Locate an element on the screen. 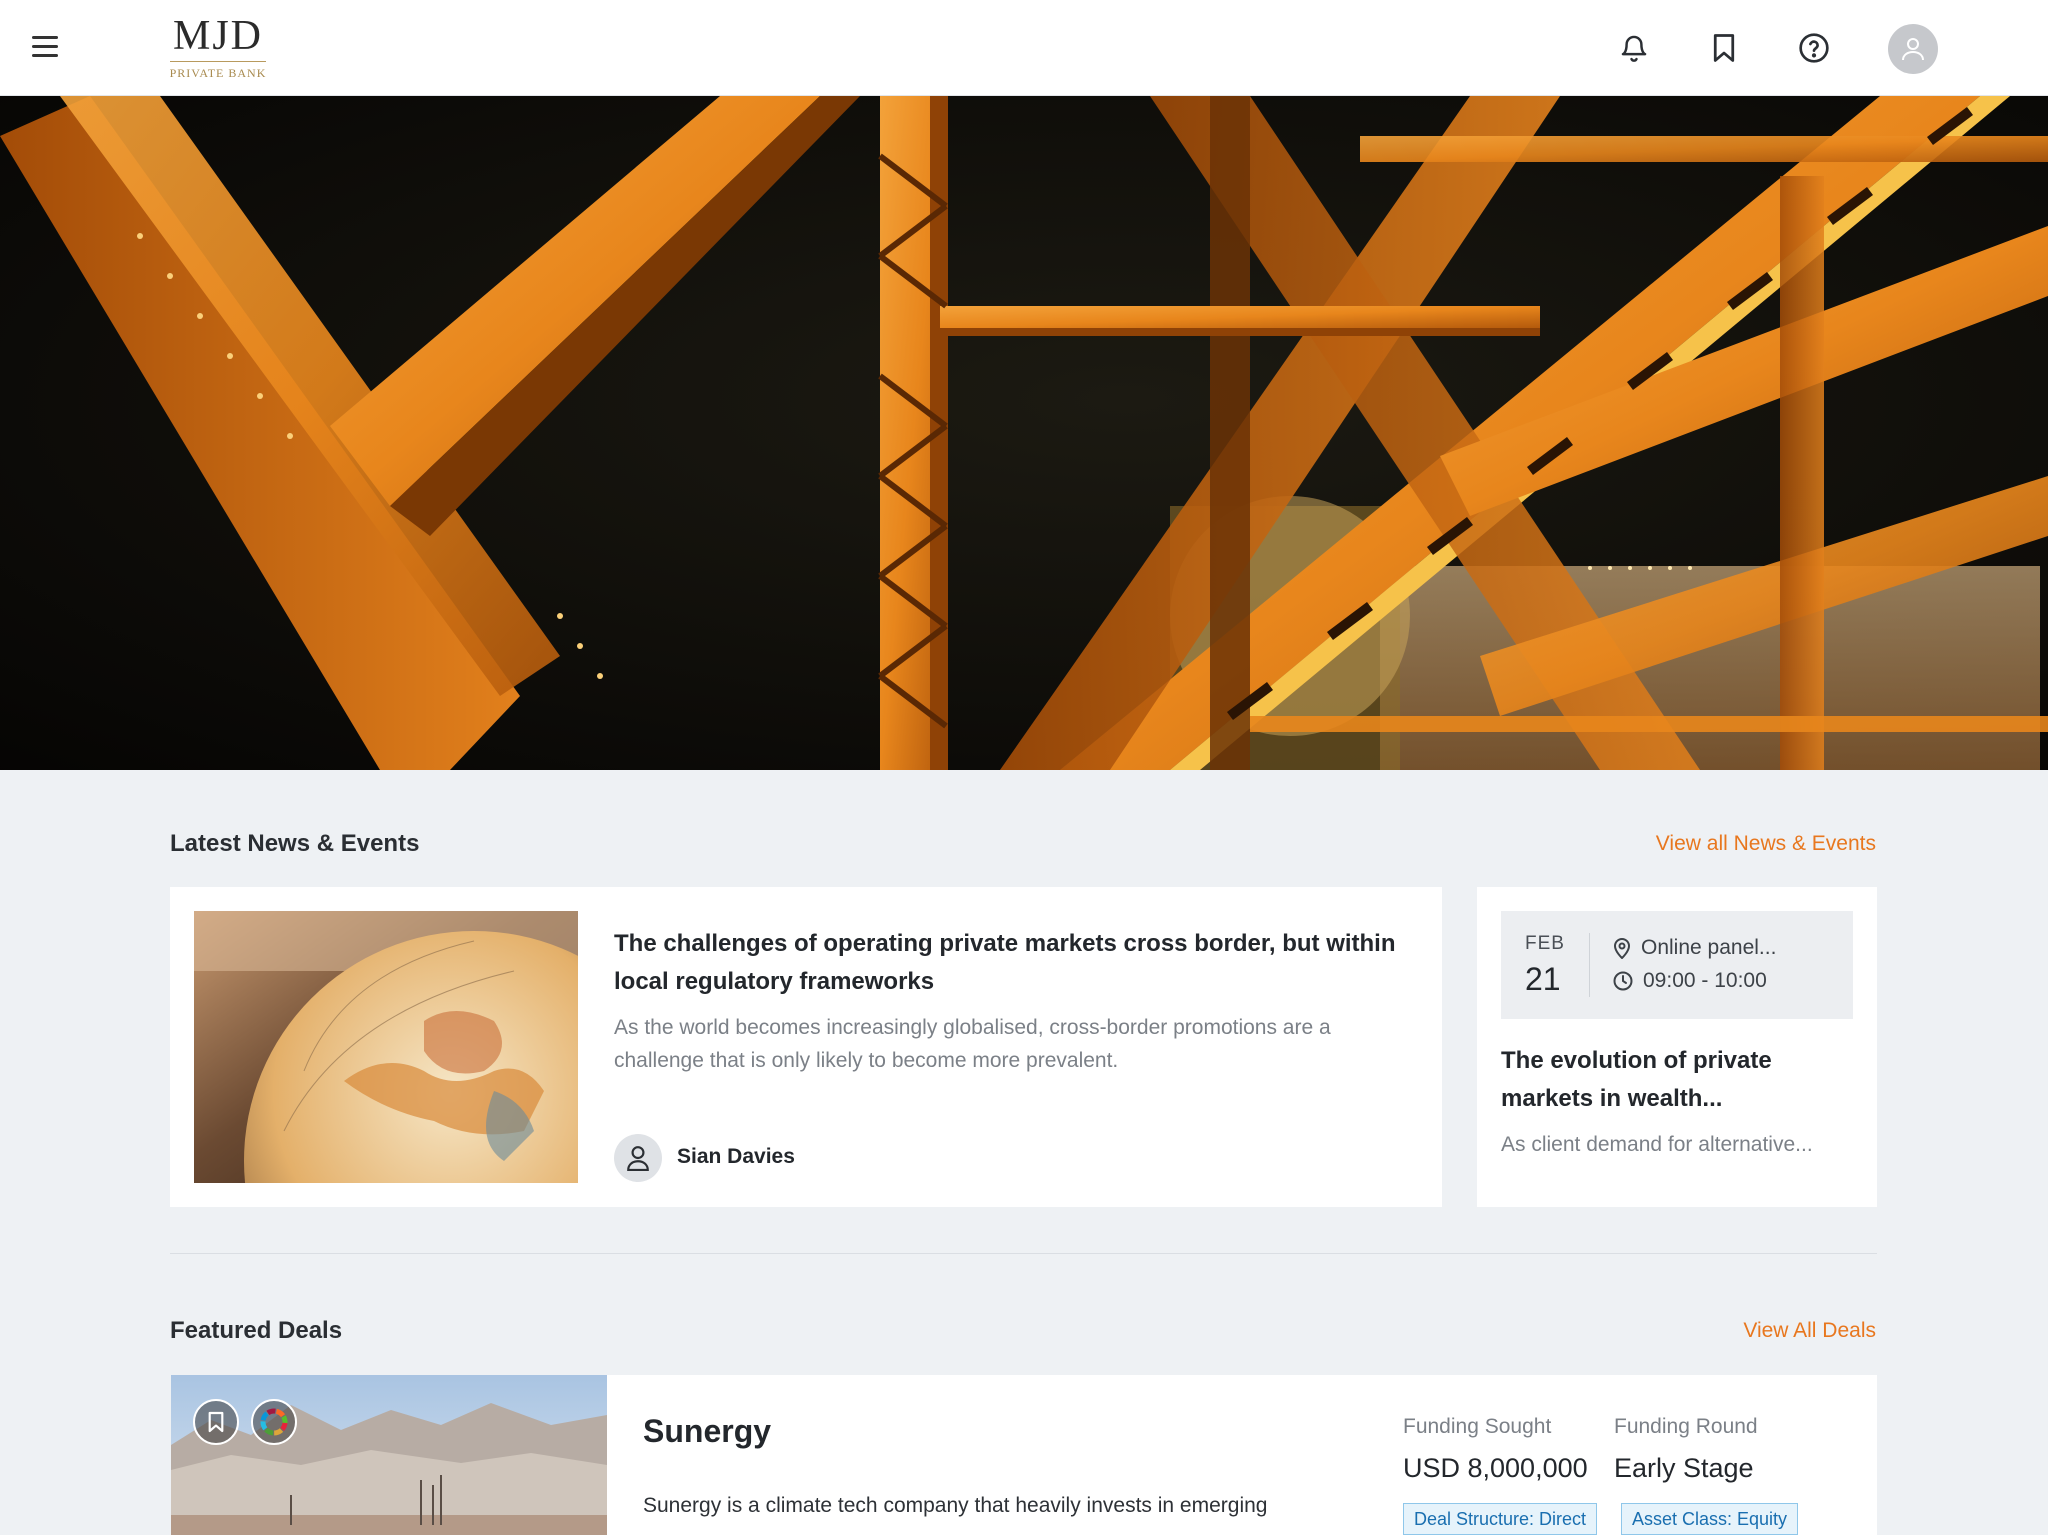 The width and height of the screenshot is (2048, 1535). top-navigation-bar: MJD PRIVATE BANK is located at coordinates (1024, 48).